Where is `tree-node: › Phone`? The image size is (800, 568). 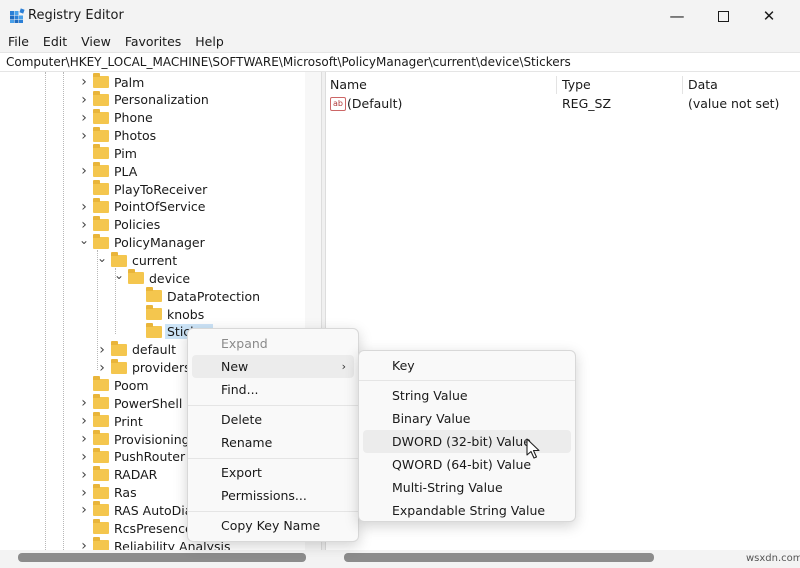
tree-node: › Phone is located at coordinates (116, 117).